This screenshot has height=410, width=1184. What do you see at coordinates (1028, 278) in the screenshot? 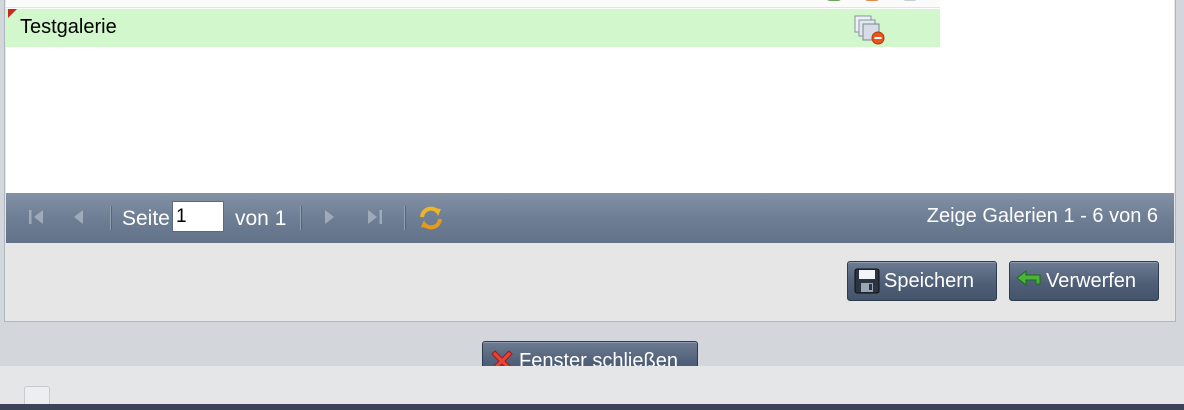
I see `undo-arrow-icon` at bounding box center [1028, 278].